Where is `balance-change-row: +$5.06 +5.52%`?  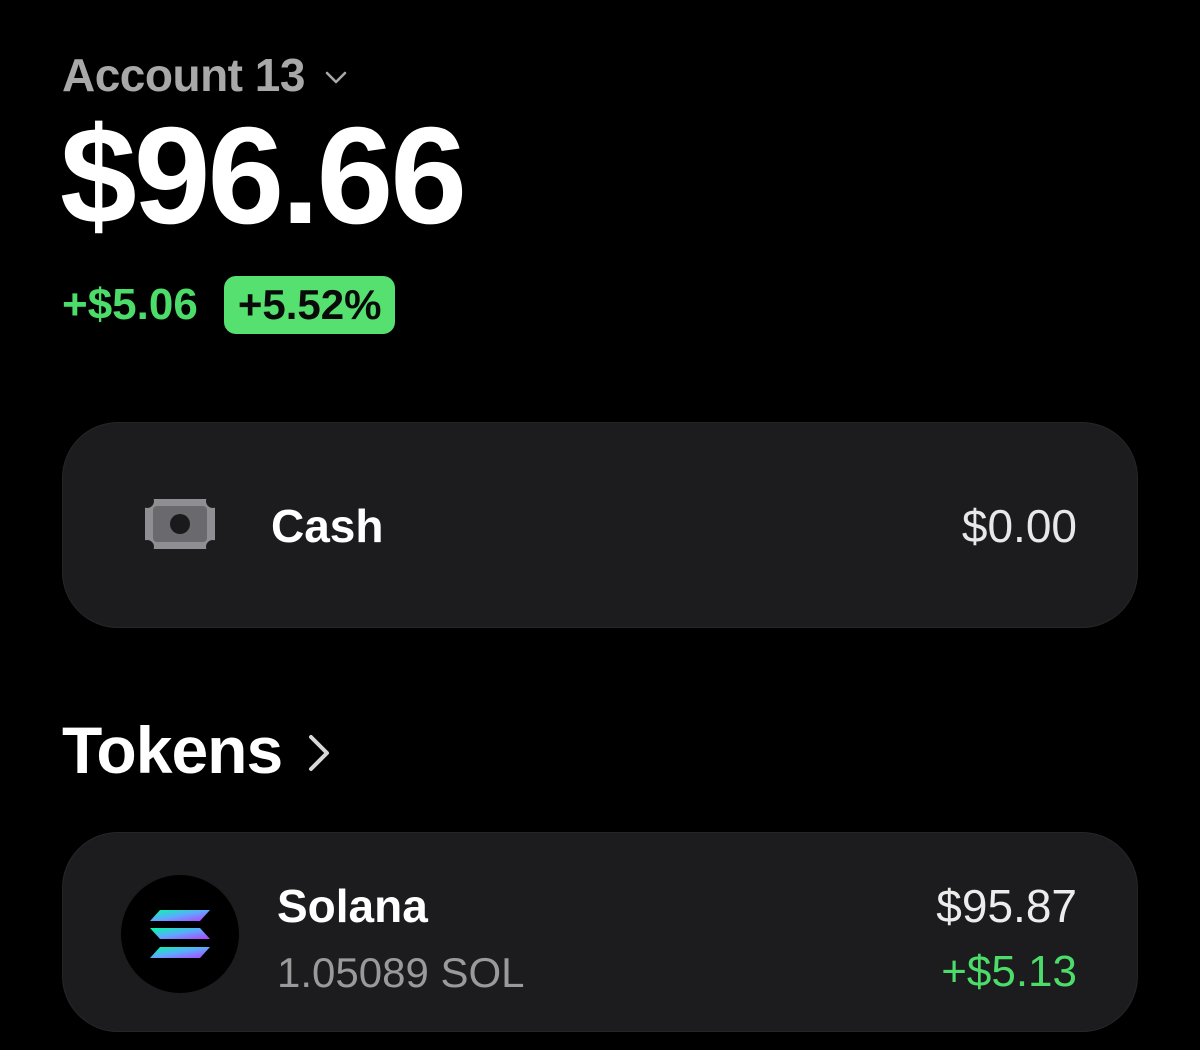 balance-change-row: +$5.06 +5.52% is located at coordinates (229, 305).